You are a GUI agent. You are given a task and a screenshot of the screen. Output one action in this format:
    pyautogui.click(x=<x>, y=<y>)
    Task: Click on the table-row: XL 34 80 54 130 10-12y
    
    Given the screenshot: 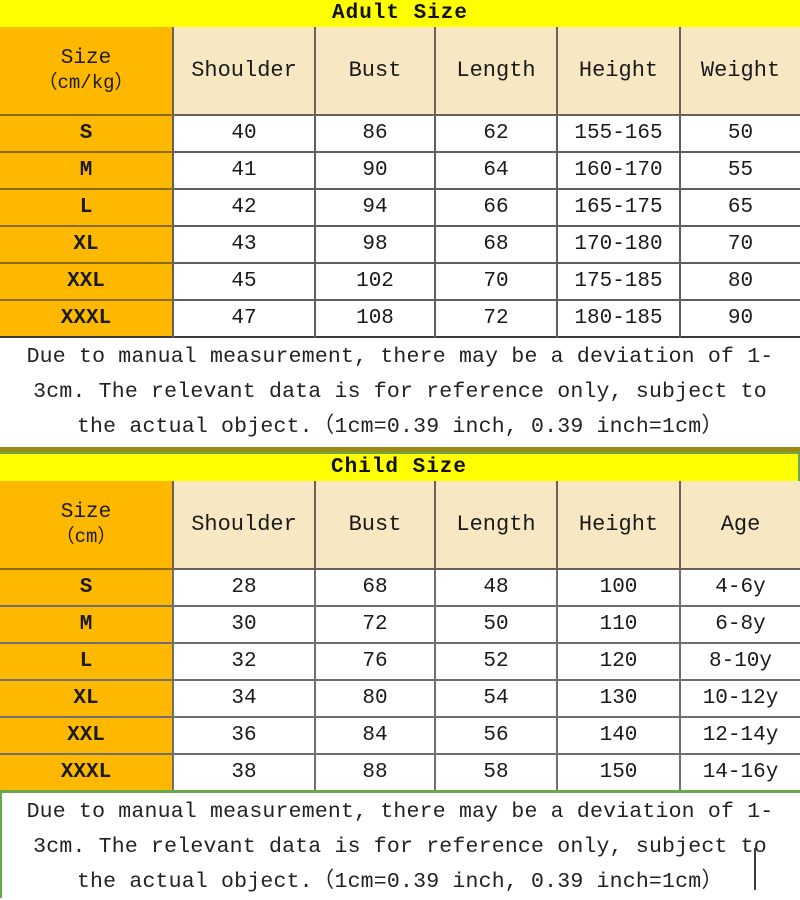 What is the action you would take?
    pyautogui.click(x=400, y=699)
    